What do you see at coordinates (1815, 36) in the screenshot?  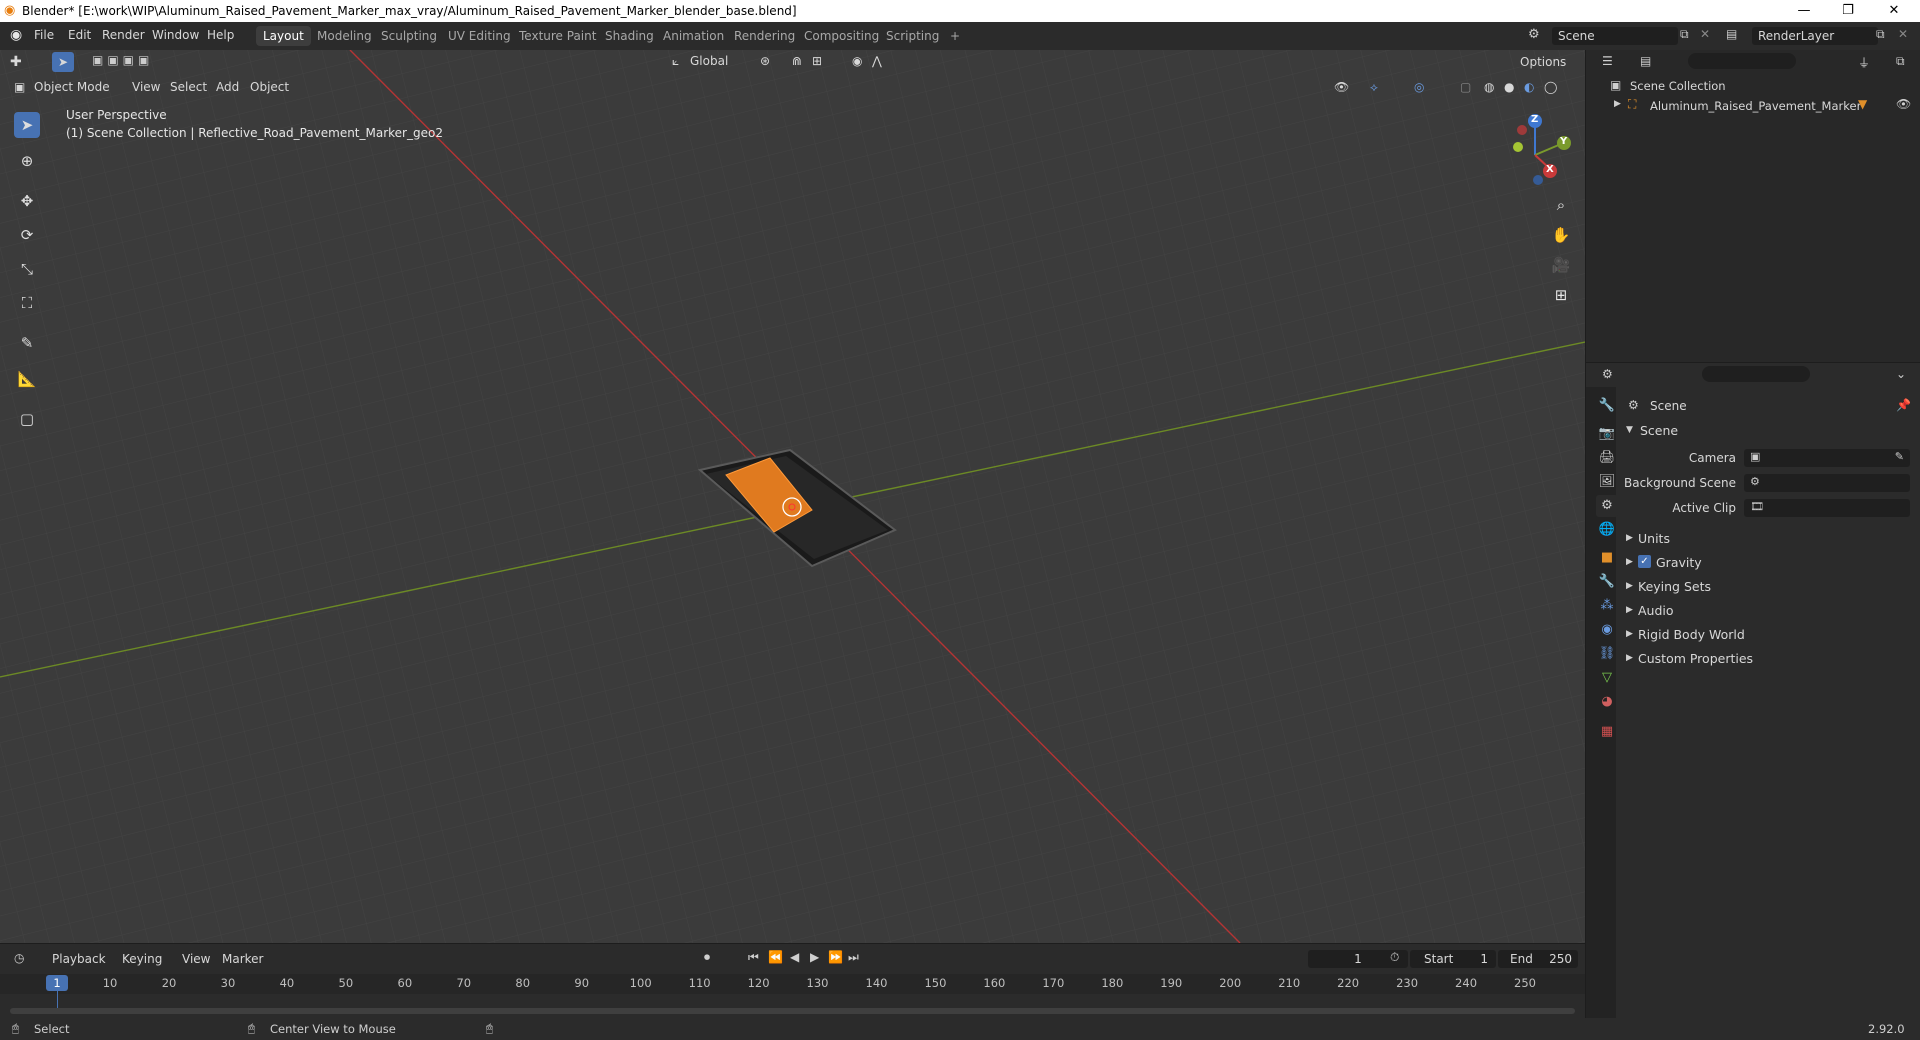 I see `view-layer-selector: RenderLayer` at bounding box center [1815, 36].